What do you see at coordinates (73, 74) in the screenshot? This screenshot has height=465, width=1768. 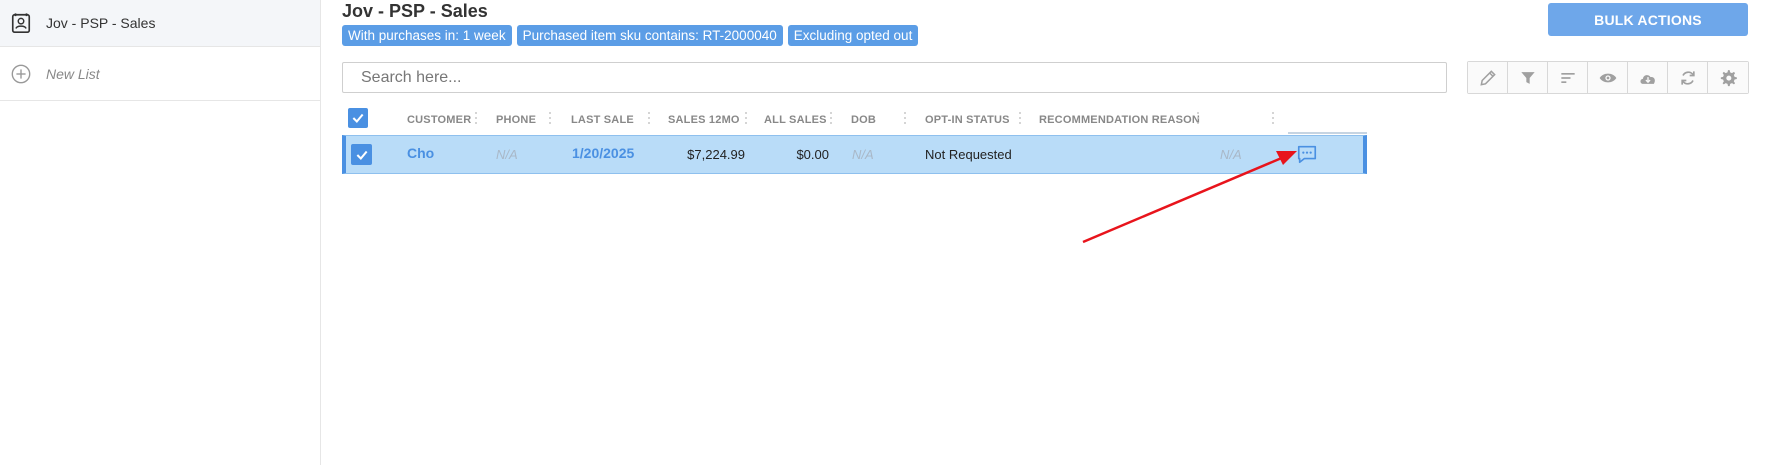 I see `new-list-label: New List` at bounding box center [73, 74].